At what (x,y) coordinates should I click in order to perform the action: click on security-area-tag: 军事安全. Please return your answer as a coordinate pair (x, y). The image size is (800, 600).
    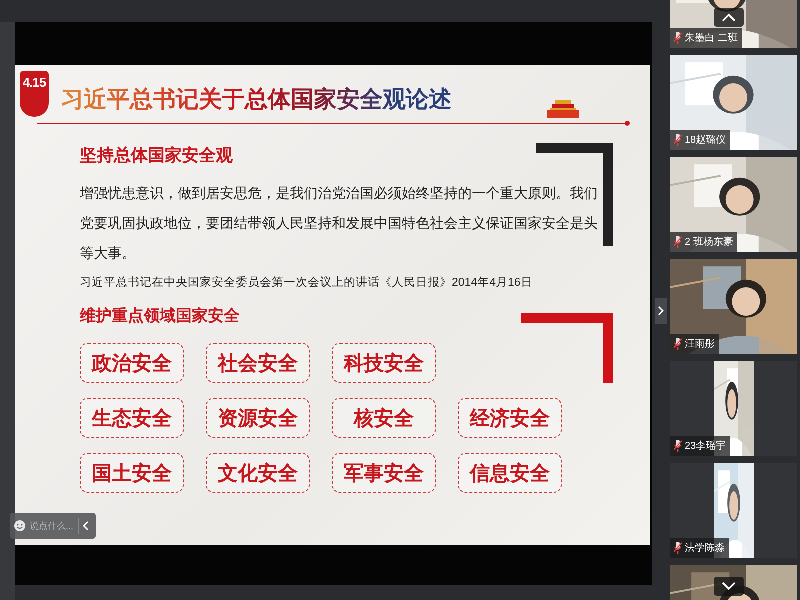
    Looking at the image, I should click on (384, 473).